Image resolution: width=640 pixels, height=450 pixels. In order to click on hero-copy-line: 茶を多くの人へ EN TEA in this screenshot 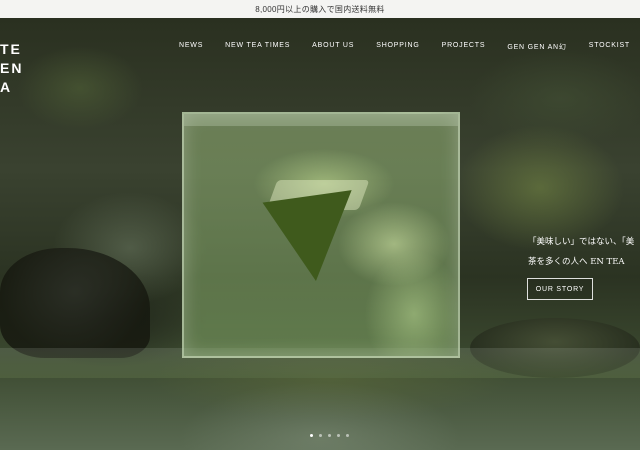, I will do `click(576, 262)`.